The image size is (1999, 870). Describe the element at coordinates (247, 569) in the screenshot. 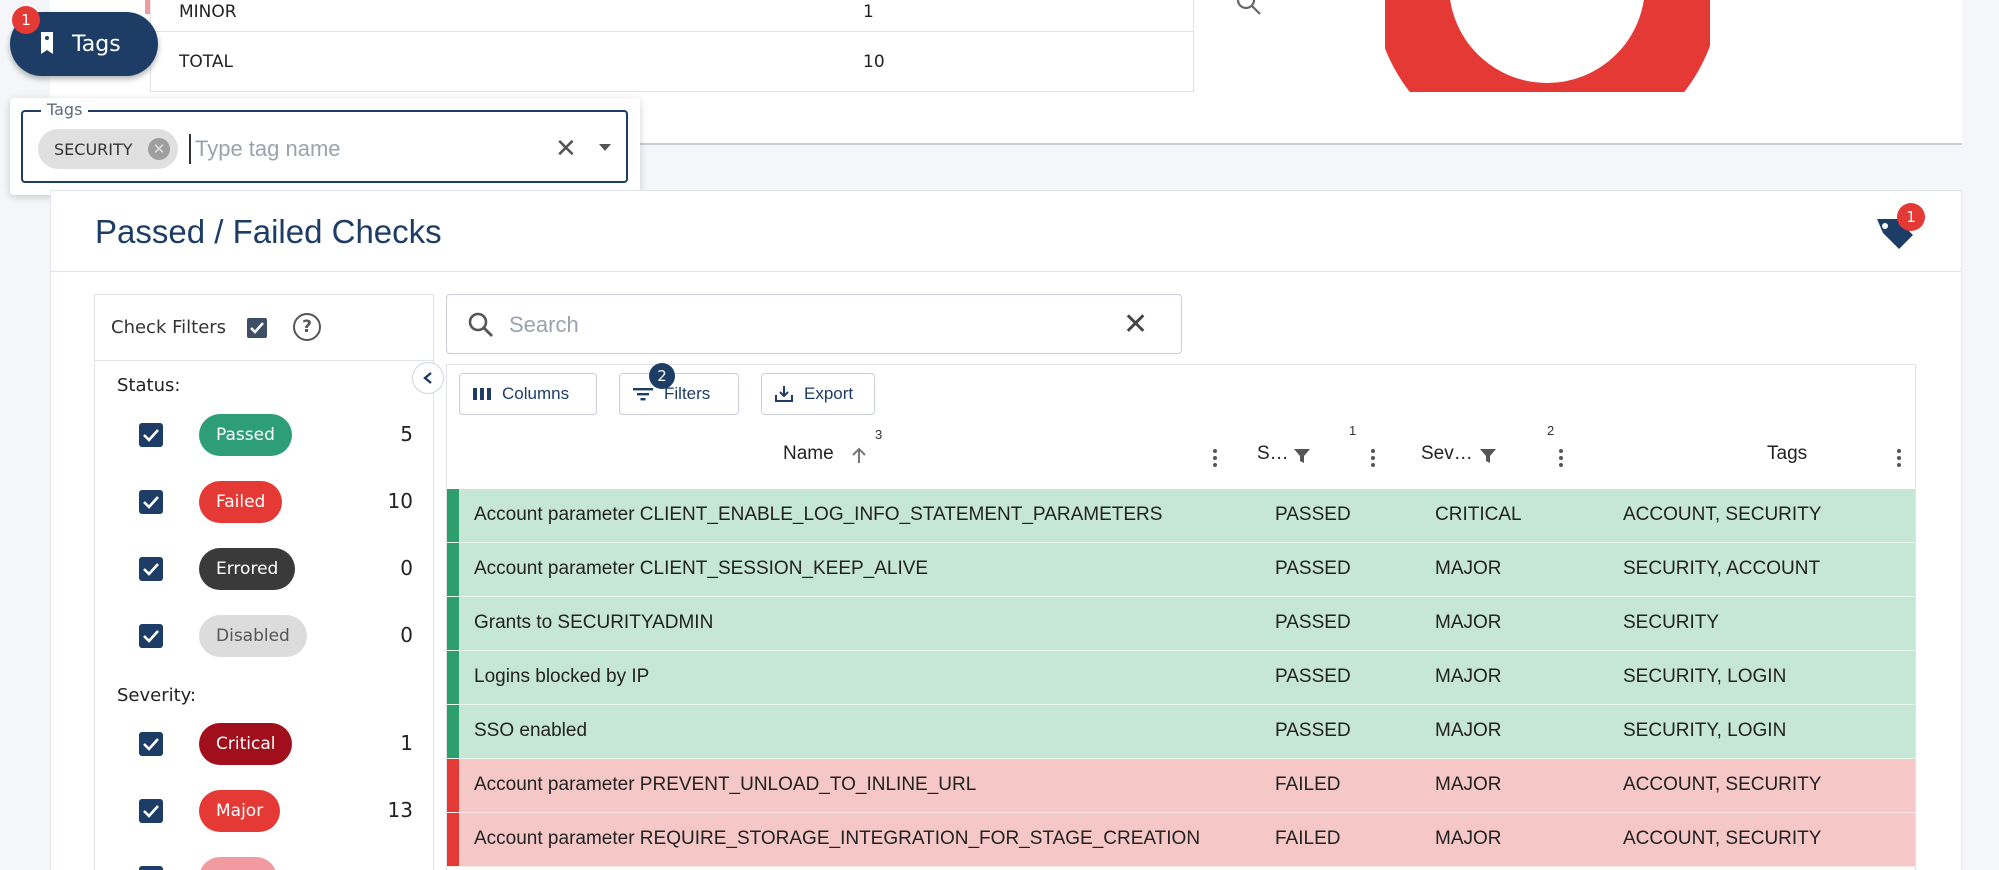

I see `status-chip-errored: Errored` at that location.